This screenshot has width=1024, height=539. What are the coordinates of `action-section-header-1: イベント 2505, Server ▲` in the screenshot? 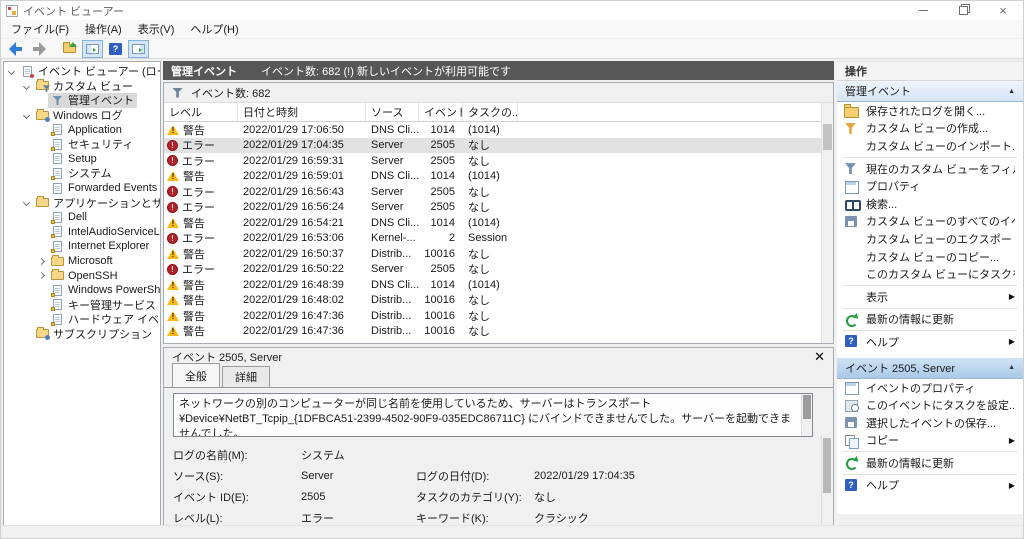 It's located at (930, 368).